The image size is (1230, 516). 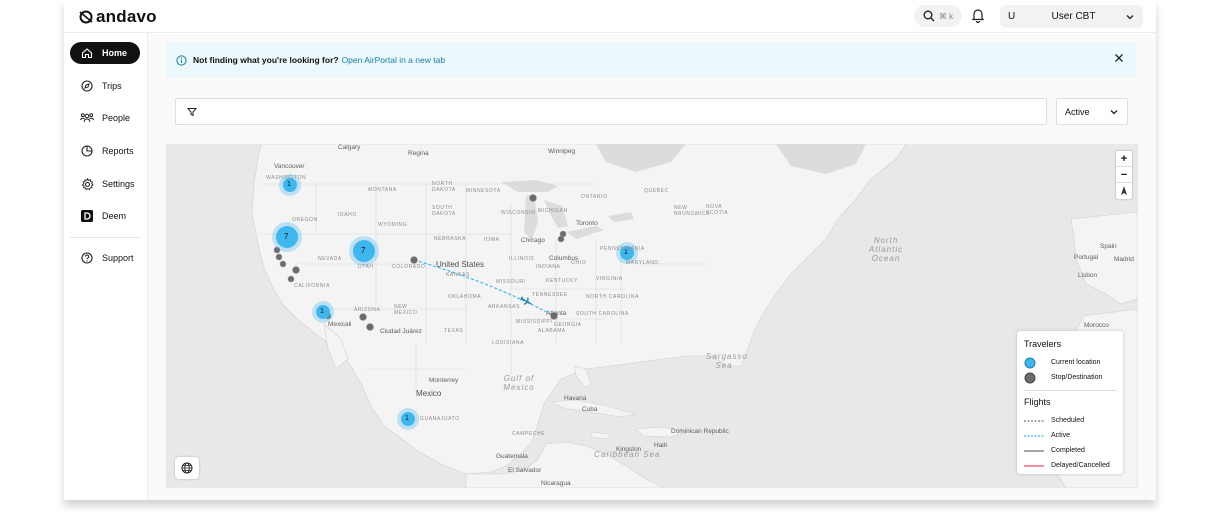 I want to click on sidebar-item-reports: Reports, so click(x=105, y=151).